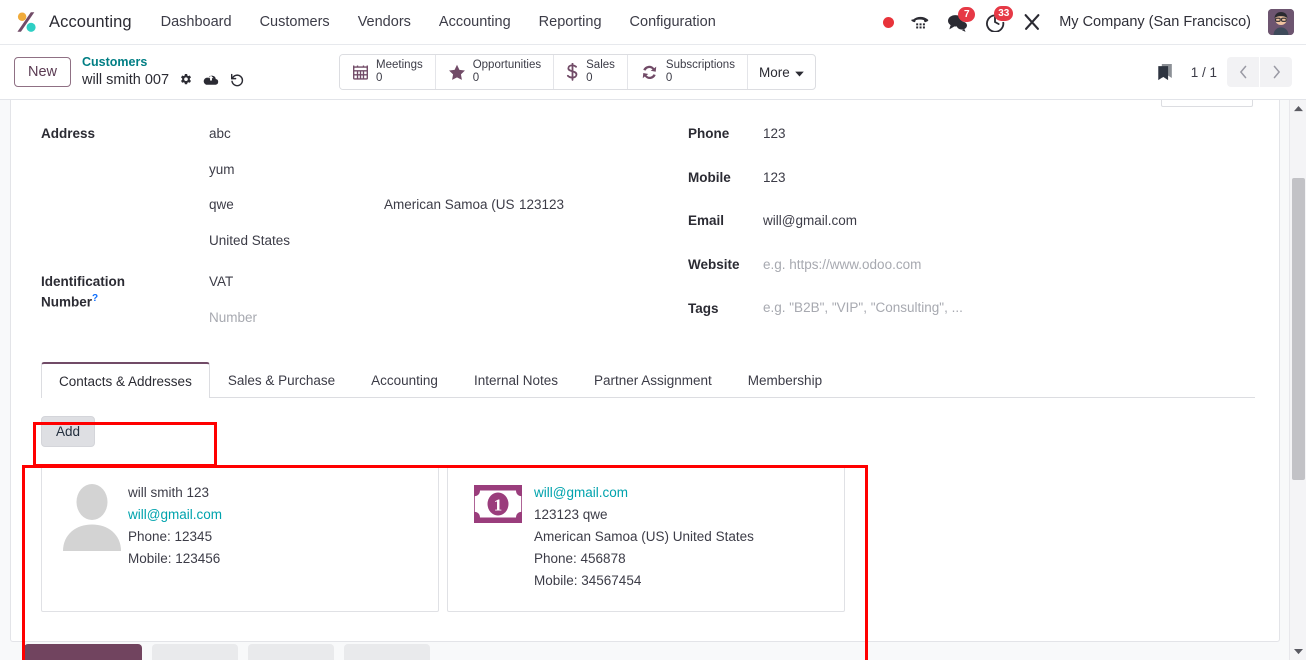  What do you see at coordinates (842, 265) in the screenshot?
I see `website-input: e.g. https://www.odoo.com` at bounding box center [842, 265].